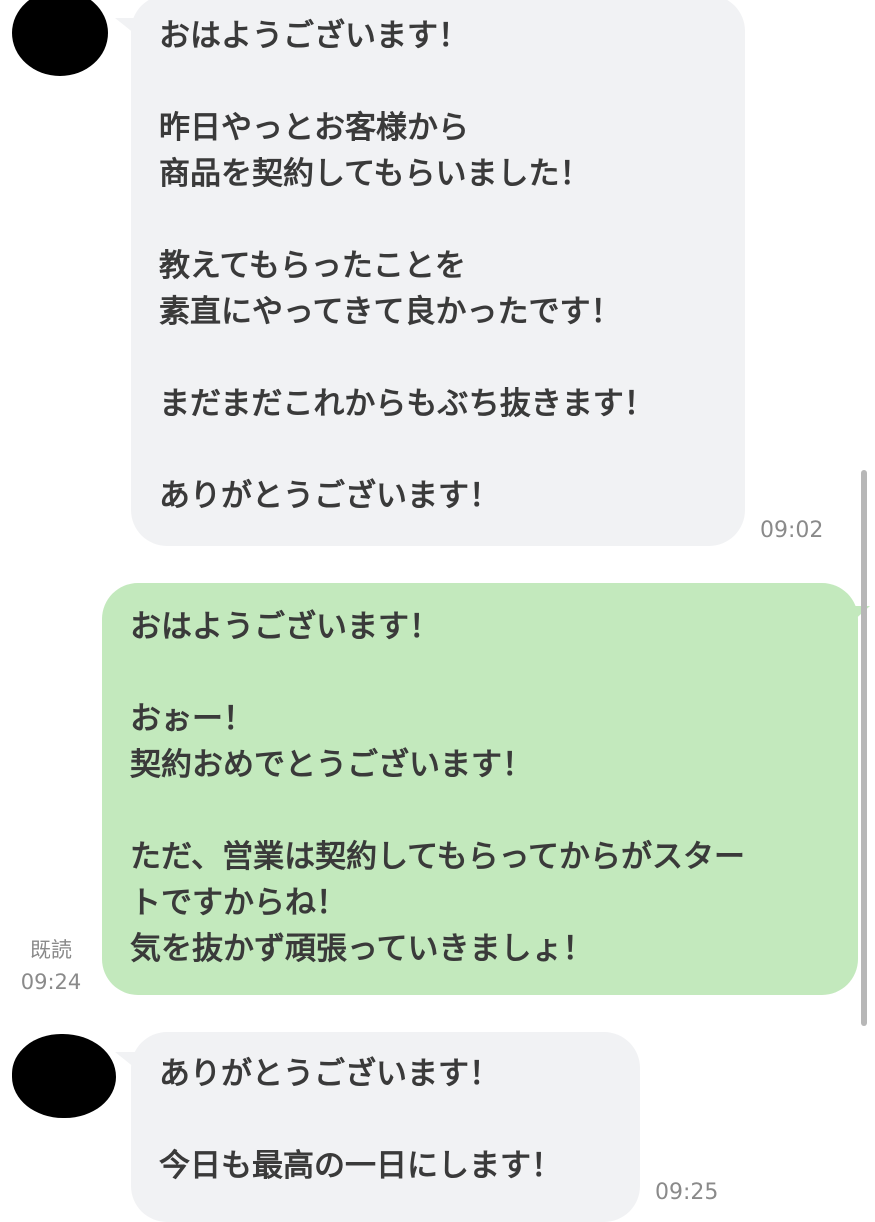 The width and height of the screenshot is (875, 1222). I want to click on read-receipt: 既読 09:24, so click(51, 966).